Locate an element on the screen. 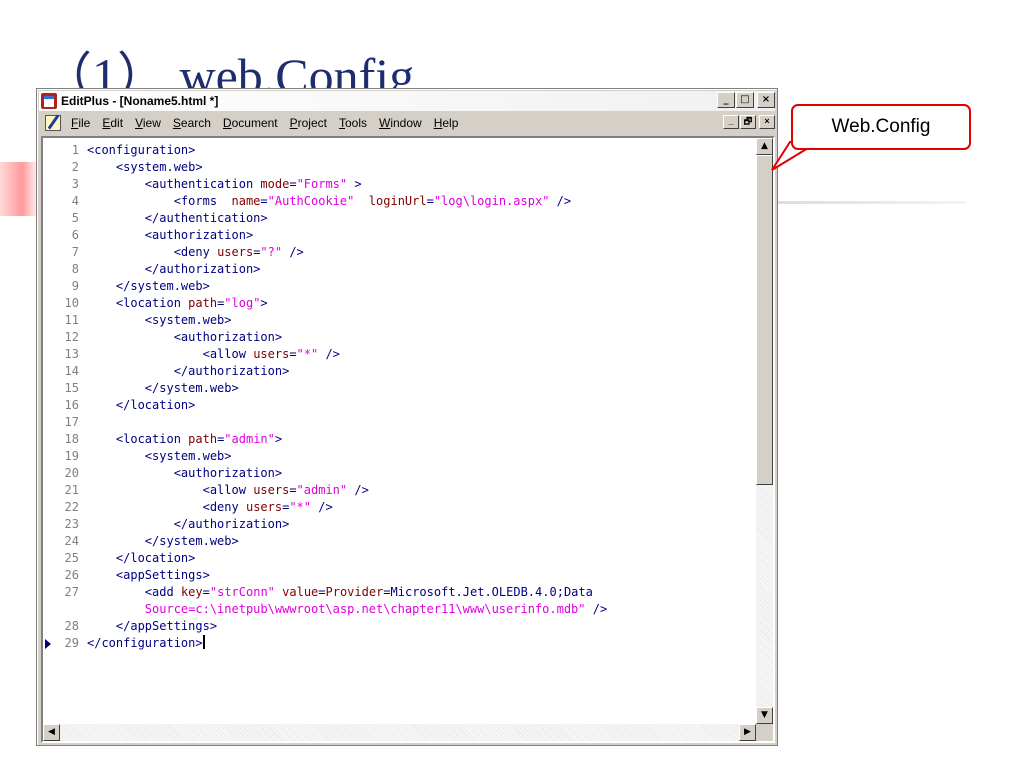 The width and height of the screenshot is (1024, 768). minimize-button: _ is located at coordinates (726, 100).